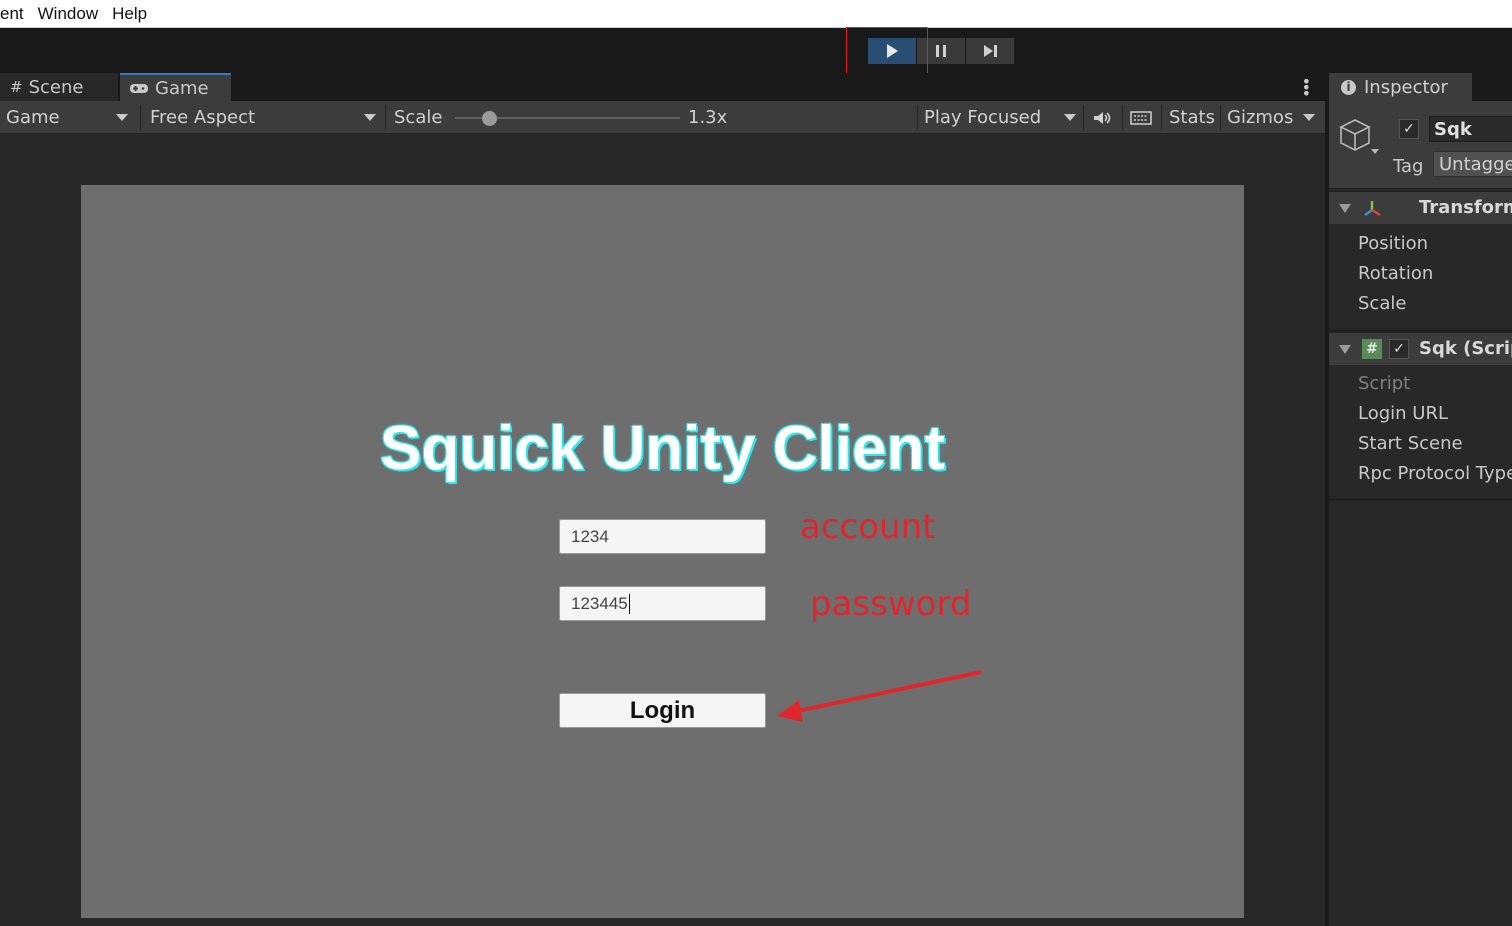 Image resolution: width=1512 pixels, height=926 pixels. I want to click on active-checkbox: ✓, so click(1409, 129).